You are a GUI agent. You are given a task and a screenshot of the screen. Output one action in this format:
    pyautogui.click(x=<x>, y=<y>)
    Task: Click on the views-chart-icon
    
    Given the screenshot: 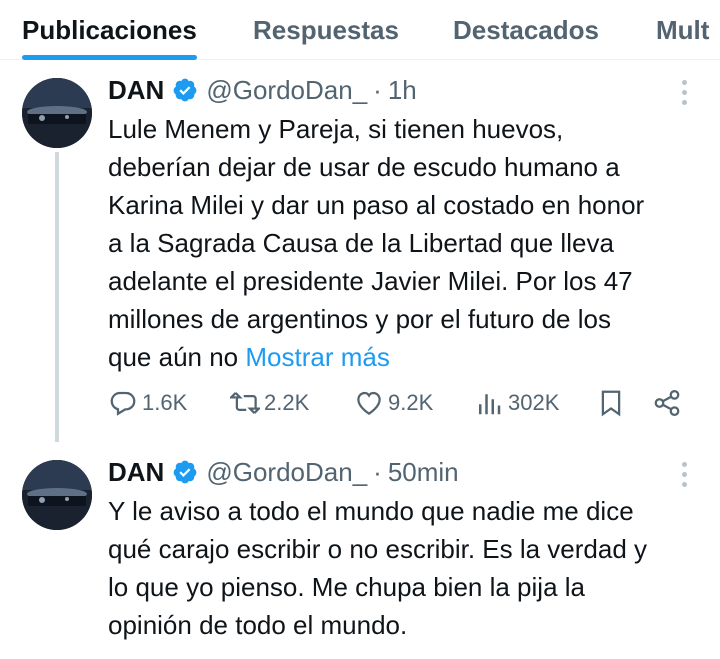 What is the action you would take?
    pyautogui.click(x=490, y=404)
    